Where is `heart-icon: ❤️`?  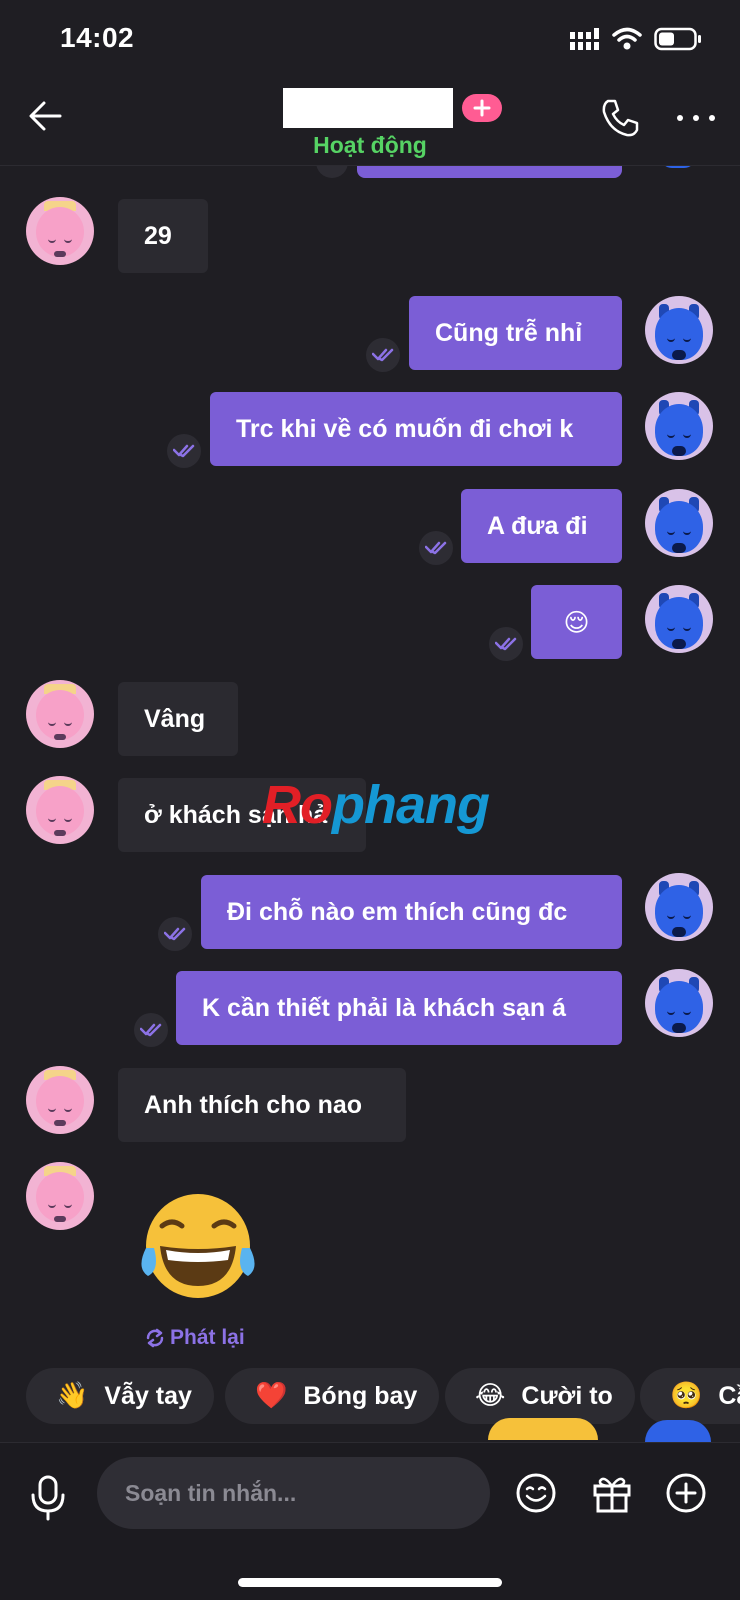 heart-icon: ❤️ is located at coordinates (271, 1396).